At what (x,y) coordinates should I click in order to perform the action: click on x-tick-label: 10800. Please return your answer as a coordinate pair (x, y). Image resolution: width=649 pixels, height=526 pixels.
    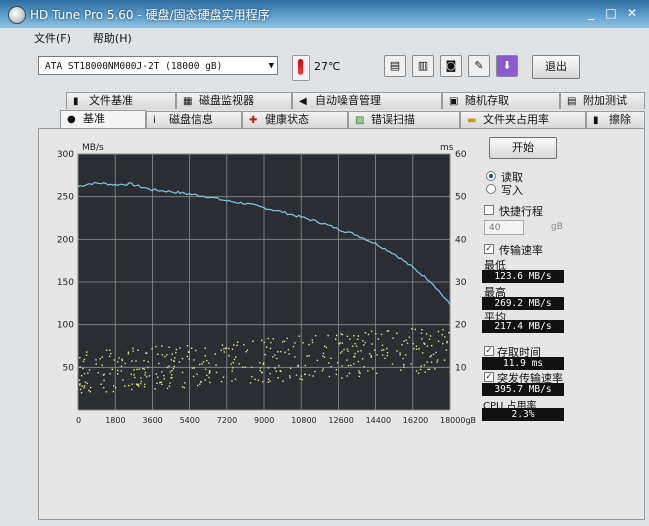
    Looking at the image, I should click on (303, 420).